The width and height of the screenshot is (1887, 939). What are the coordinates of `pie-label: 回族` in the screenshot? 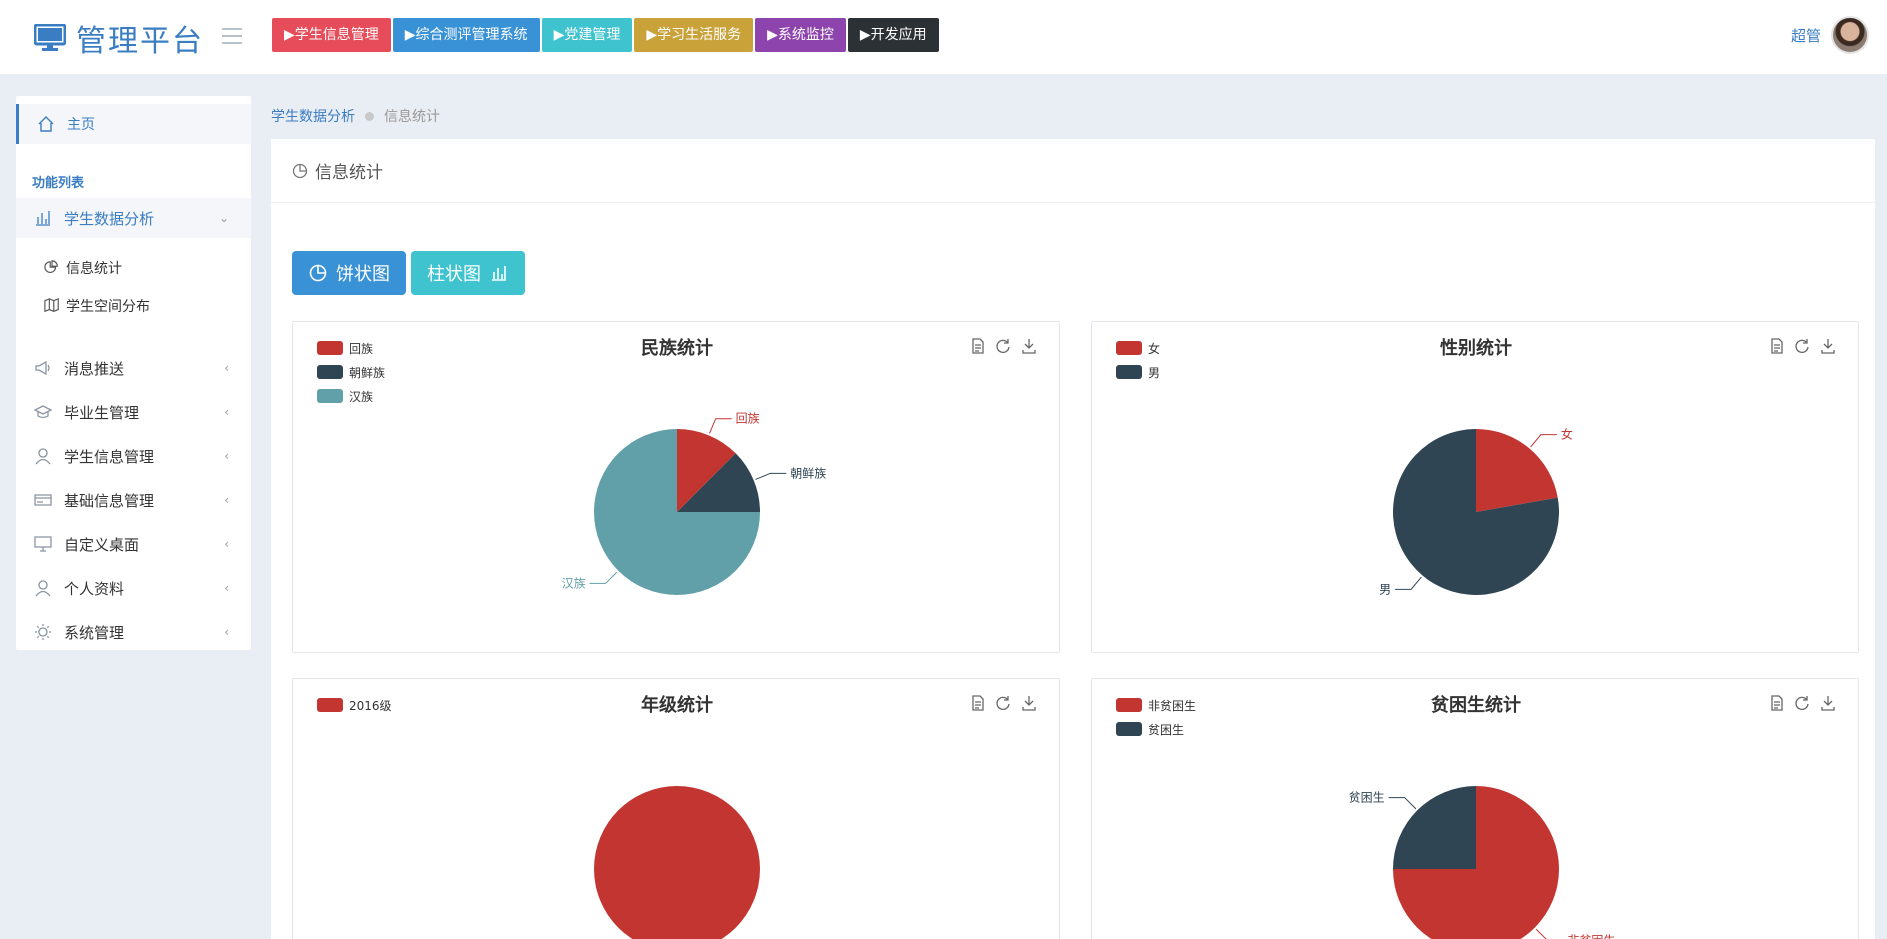 It's located at (748, 419).